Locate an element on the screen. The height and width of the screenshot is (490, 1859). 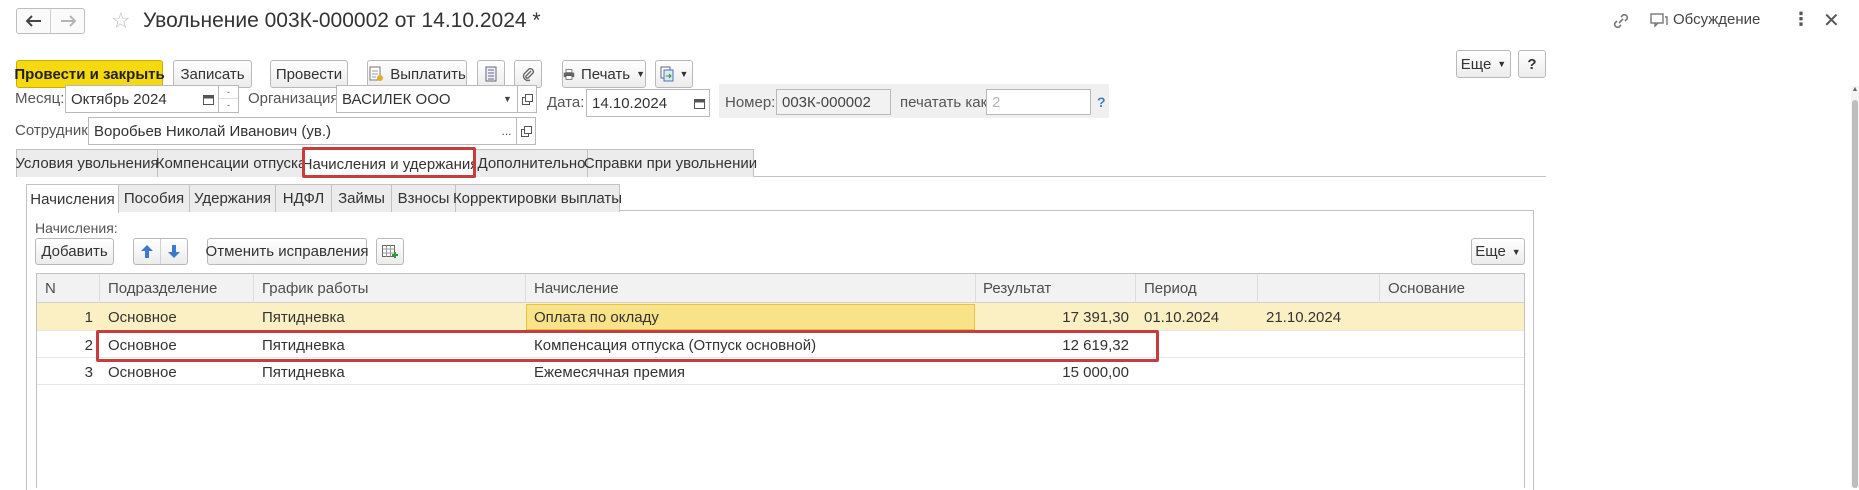
post-and-close-button: Провести и закрыть is located at coordinates (89, 74).